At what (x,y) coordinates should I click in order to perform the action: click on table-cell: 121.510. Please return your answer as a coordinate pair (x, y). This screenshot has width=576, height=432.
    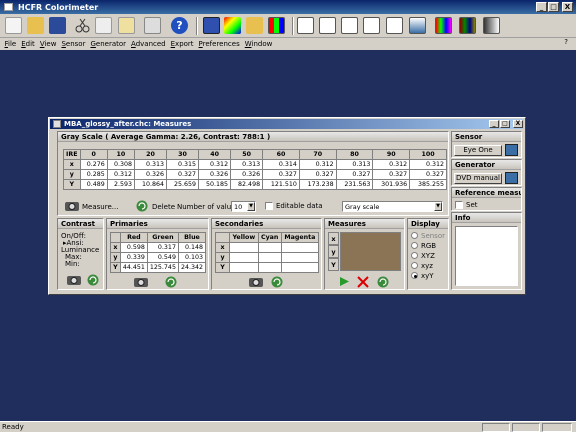
    Looking at the image, I should click on (281, 184).